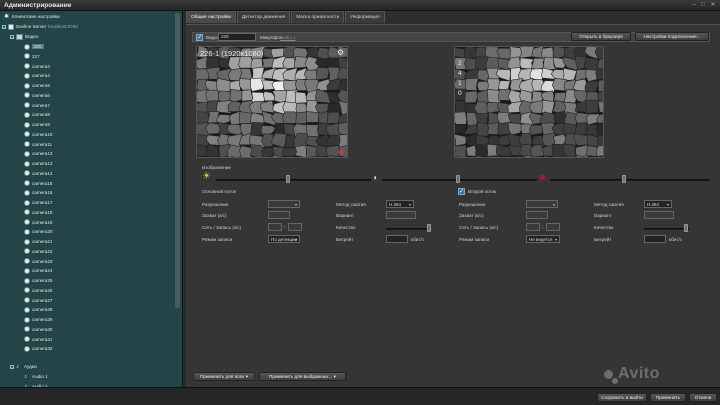 This screenshot has height=405, width=720. I want to click on tree-camera-item: camera20, so click(38, 231).